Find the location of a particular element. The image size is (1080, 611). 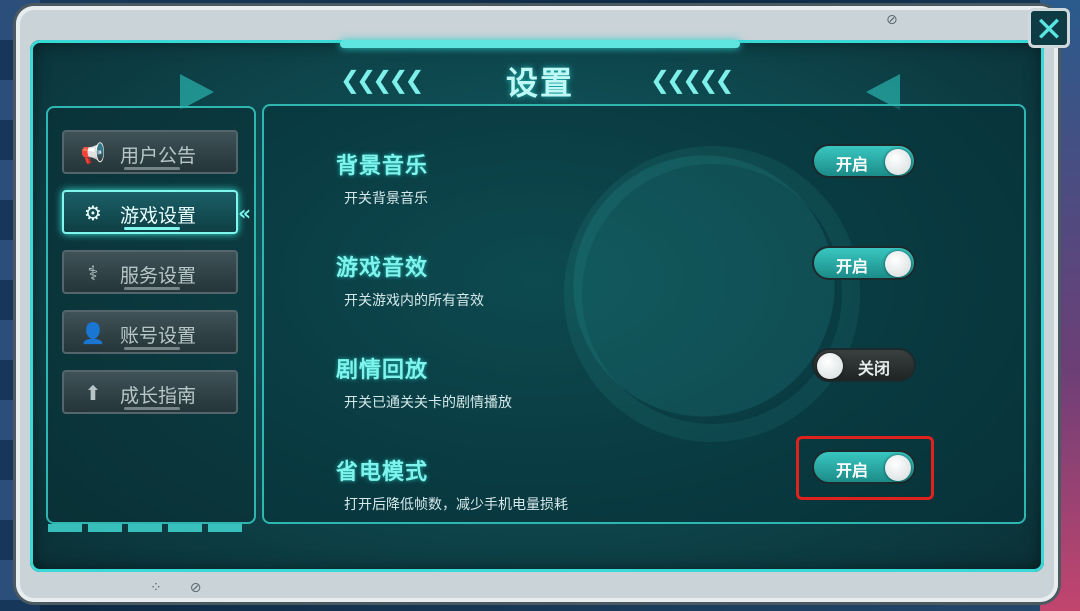

header-glow-bar is located at coordinates (540, 44).